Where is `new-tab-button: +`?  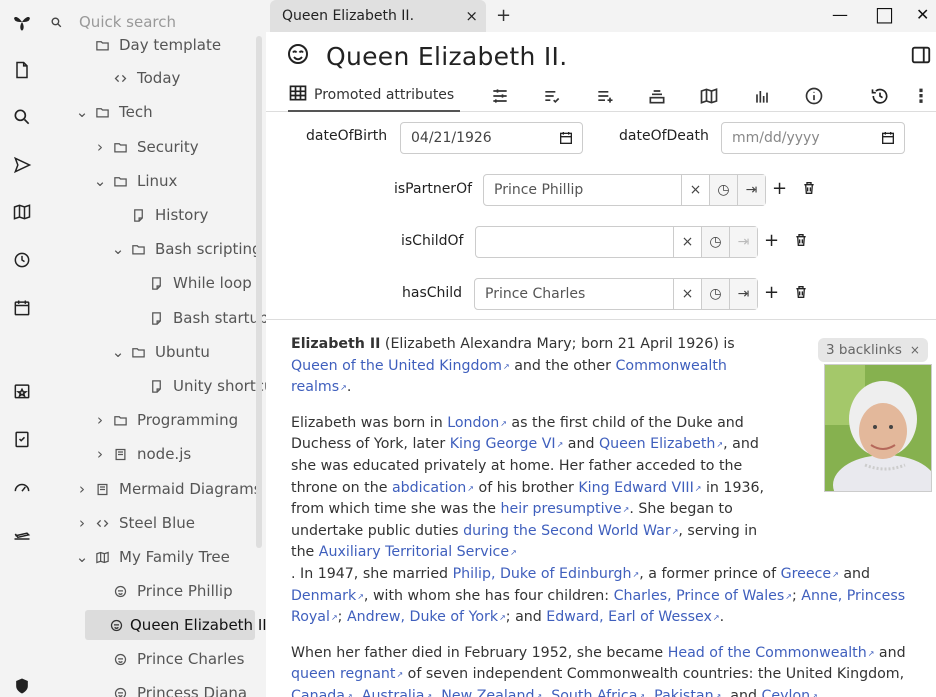 new-tab-button: + is located at coordinates (503, 15).